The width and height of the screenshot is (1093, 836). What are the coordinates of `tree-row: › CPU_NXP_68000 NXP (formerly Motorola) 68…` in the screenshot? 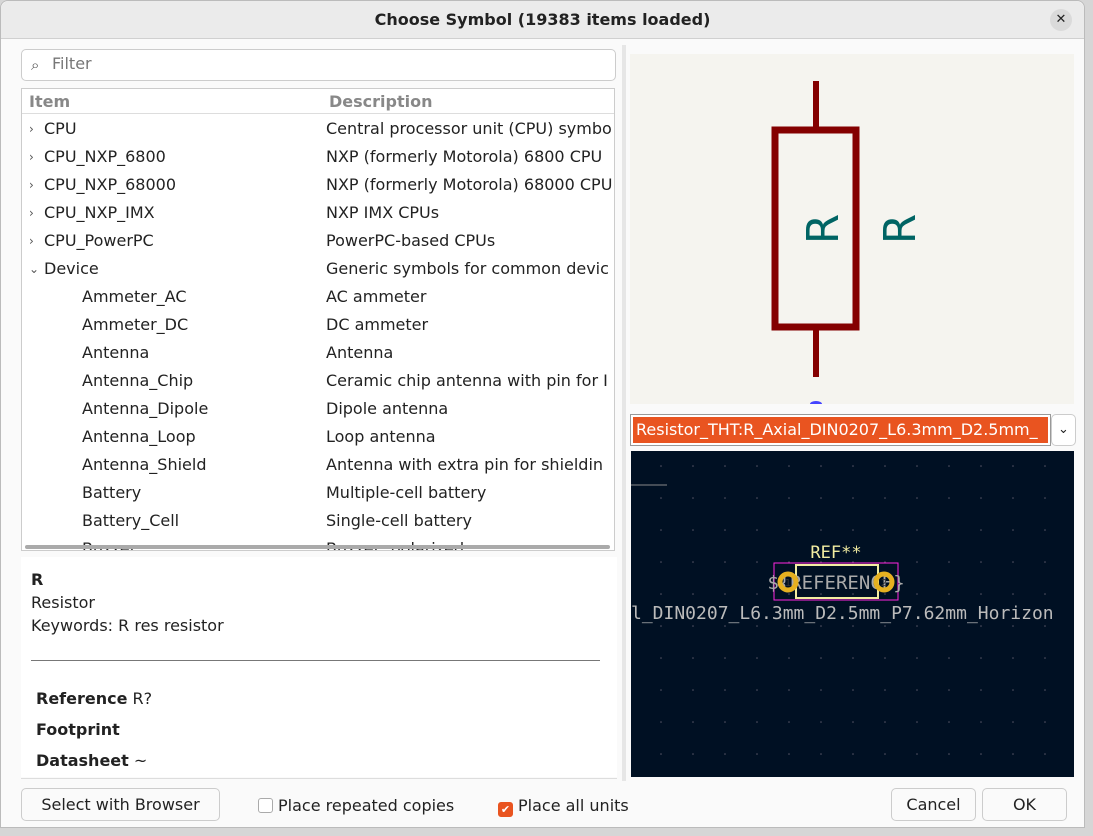 It's located at (318, 185).